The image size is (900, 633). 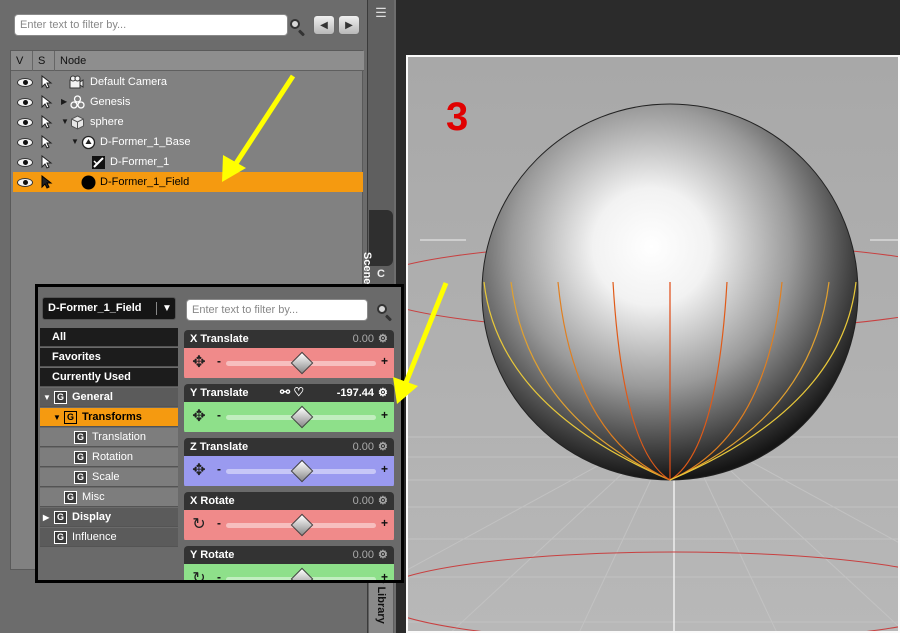 I want to click on nav-forward-button: ▶, so click(x=349, y=25).